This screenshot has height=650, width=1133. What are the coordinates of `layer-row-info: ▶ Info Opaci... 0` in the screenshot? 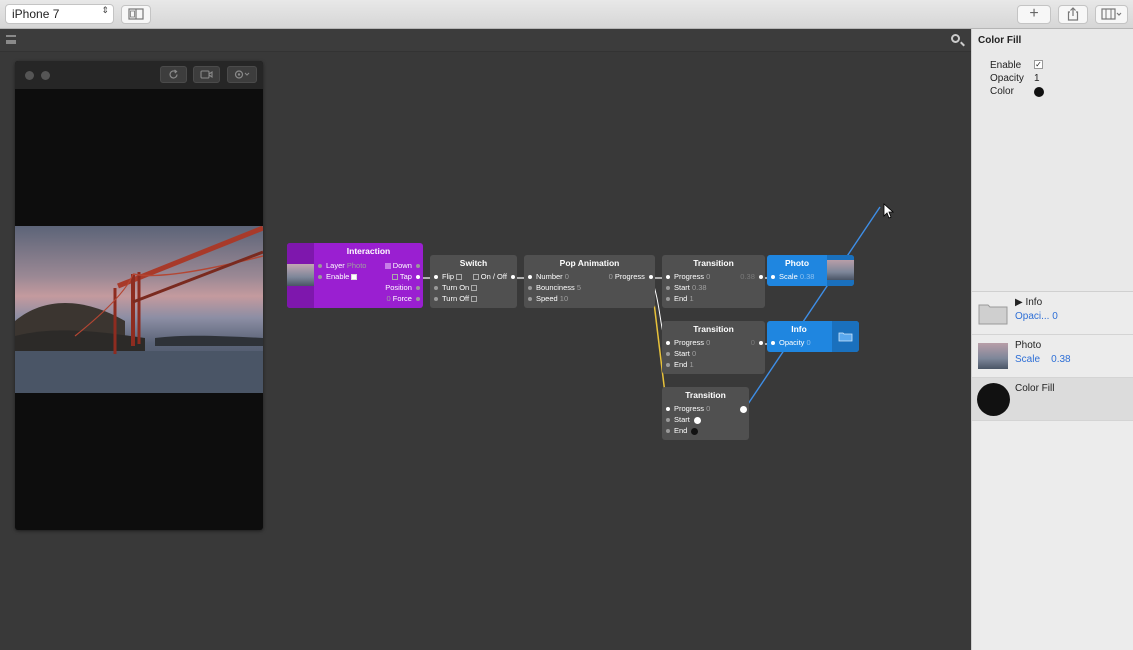 It's located at (1052, 313).